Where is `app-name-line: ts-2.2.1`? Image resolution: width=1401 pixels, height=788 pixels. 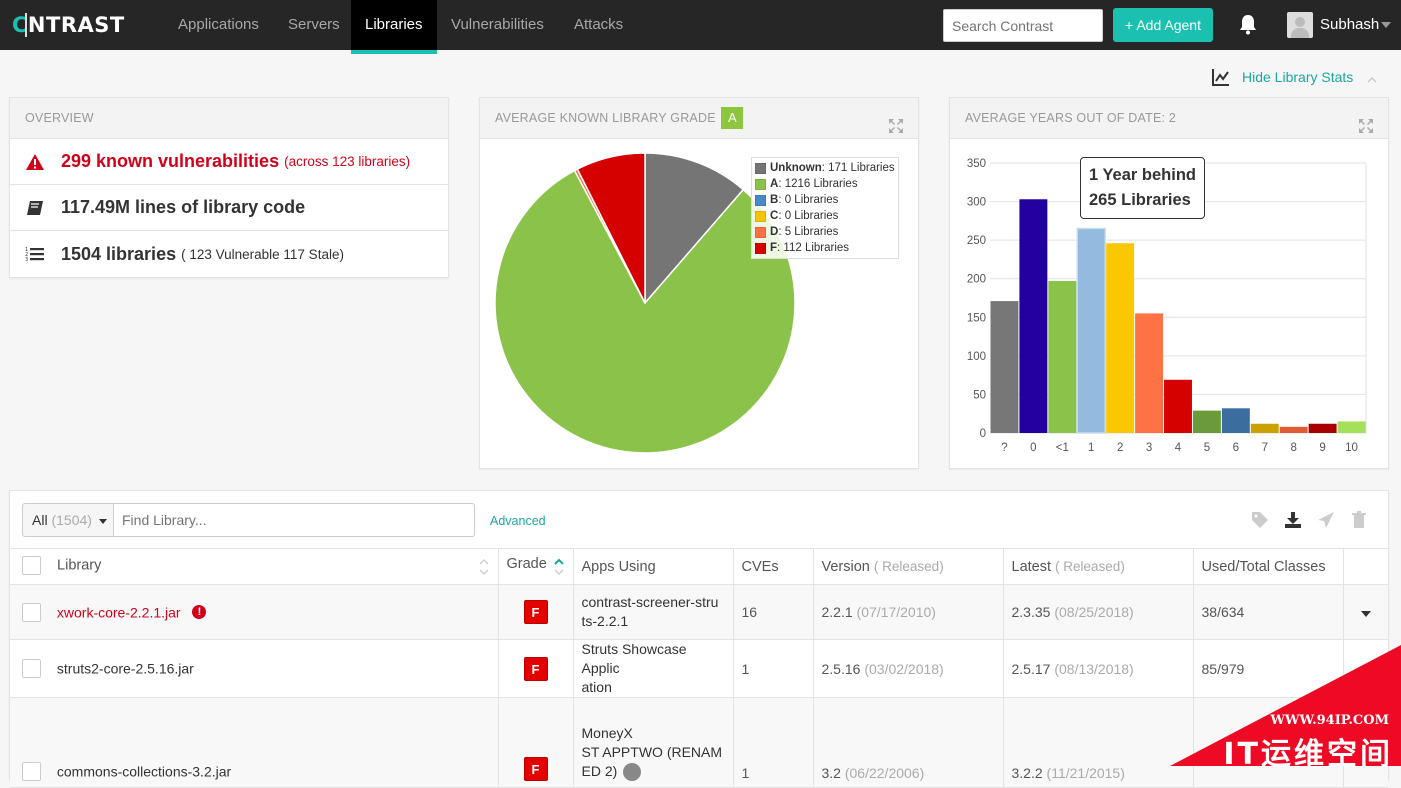 app-name-line: ts-2.2.1 is located at coordinates (653, 621).